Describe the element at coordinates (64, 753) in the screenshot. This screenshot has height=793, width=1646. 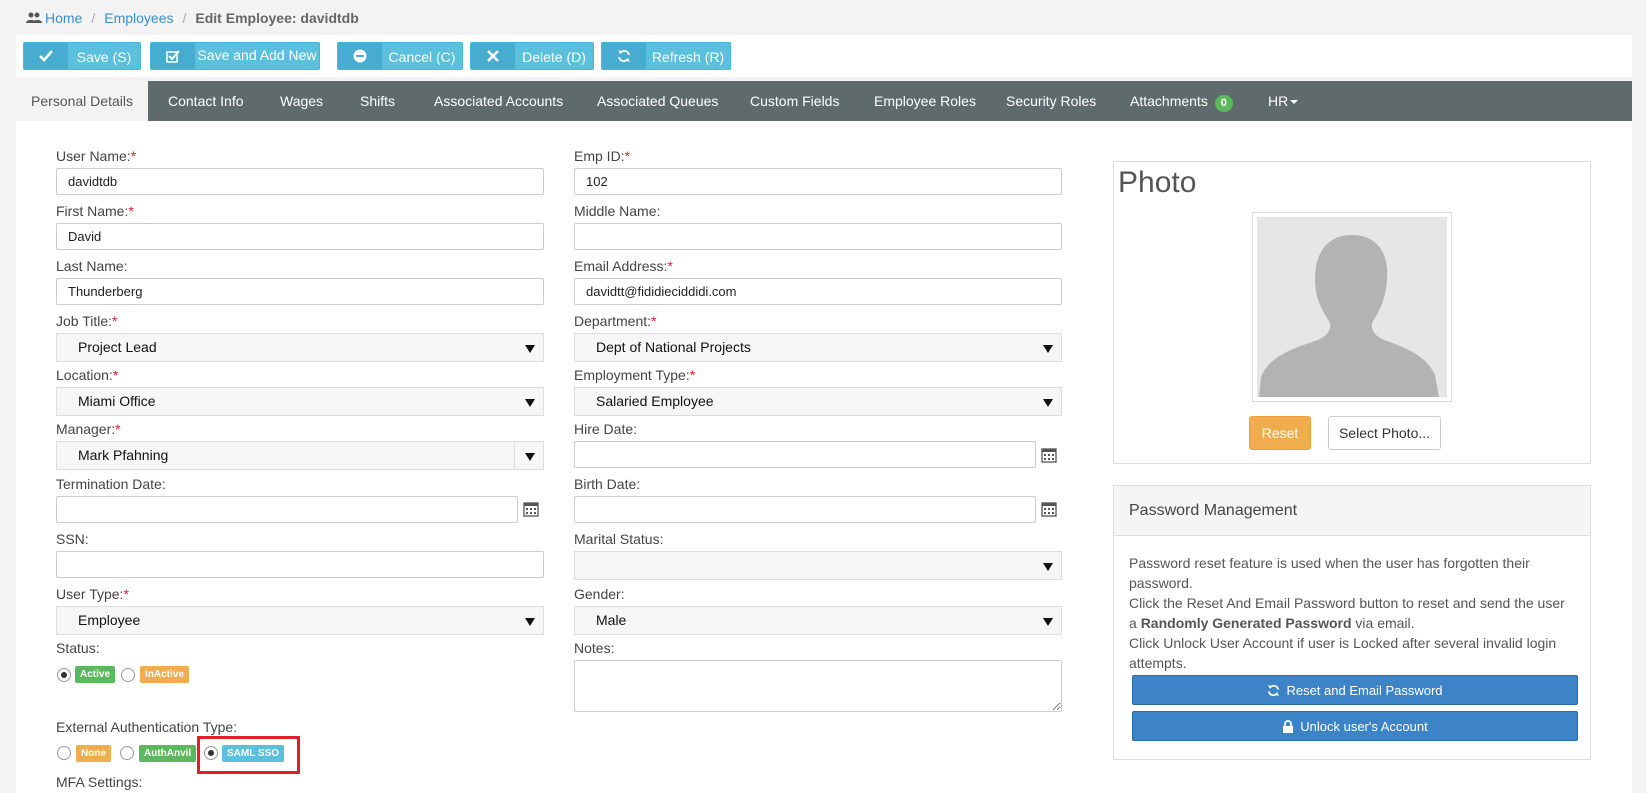
I see `ext-auth-none-radio` at that location.